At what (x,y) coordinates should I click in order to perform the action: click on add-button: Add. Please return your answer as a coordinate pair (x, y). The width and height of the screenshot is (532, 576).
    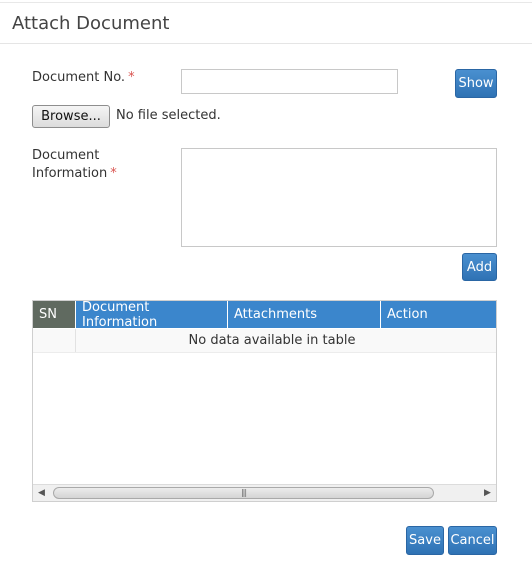
    Looking at the image, I should click on (479, 267).